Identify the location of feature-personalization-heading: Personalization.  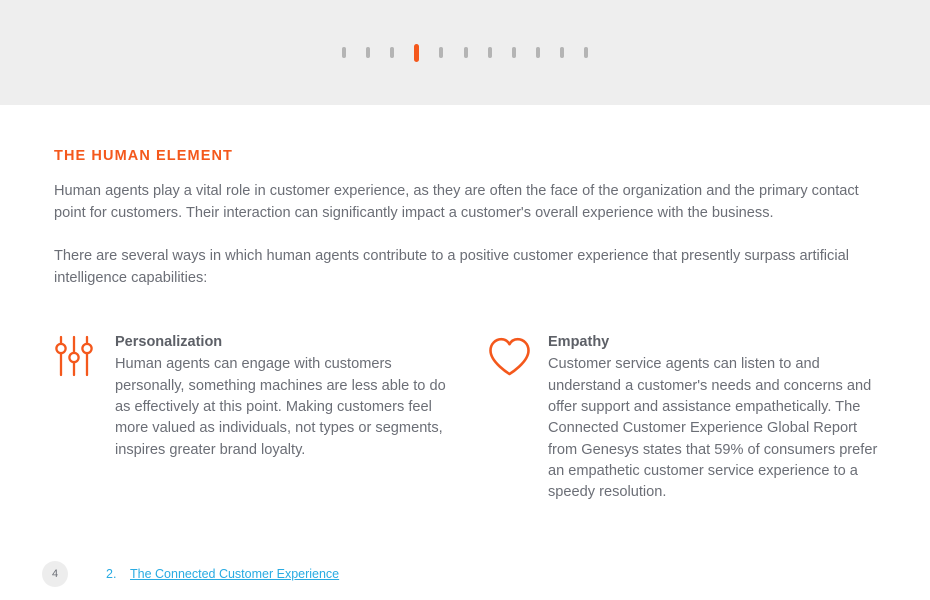
(169, 342).